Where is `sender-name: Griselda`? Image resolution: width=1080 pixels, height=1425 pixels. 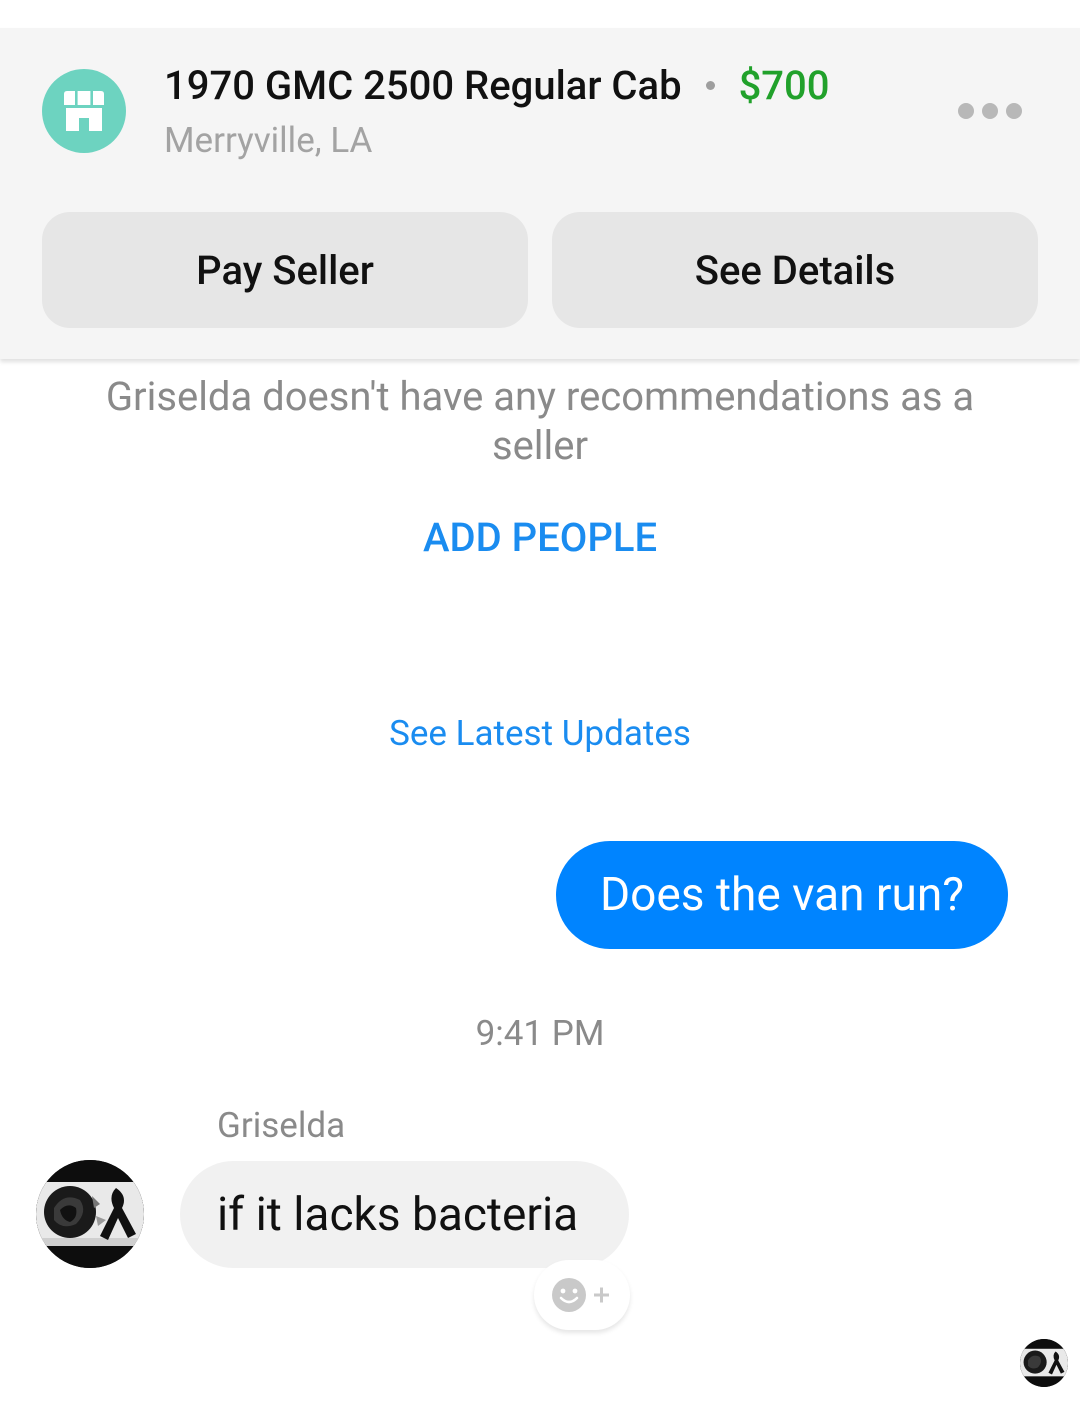
sender-name: Griselda is located at coordinates (281, 1125).